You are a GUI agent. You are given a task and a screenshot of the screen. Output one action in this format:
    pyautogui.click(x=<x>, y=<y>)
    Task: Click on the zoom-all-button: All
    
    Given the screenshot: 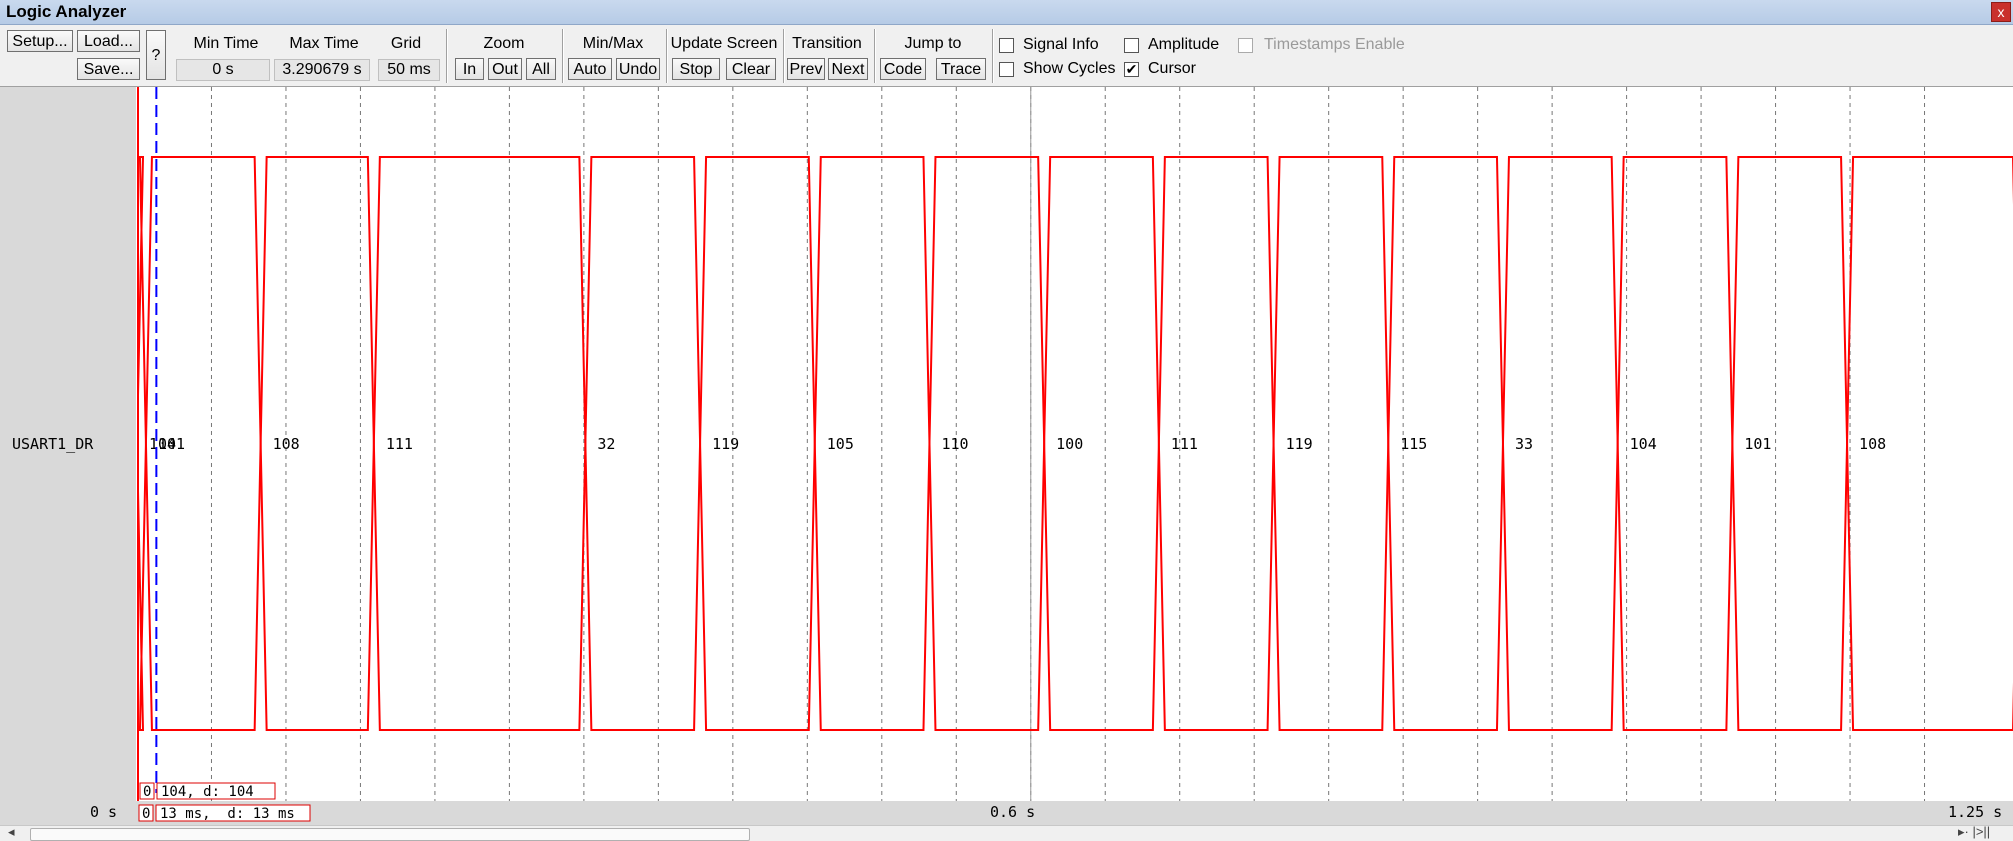 What is the action you would take?
    pyautogui.click(x=541, y=69)
    